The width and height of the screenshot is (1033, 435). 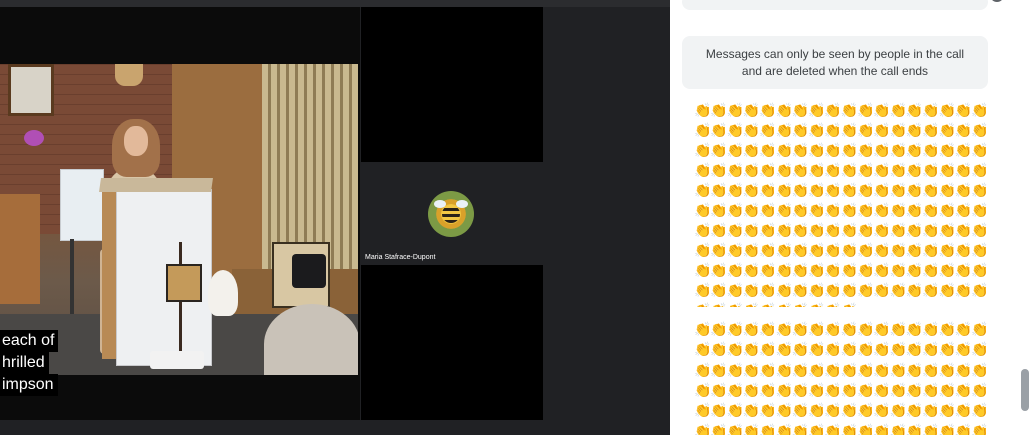 I want to click on live-captions: each of hrilled impson, so click(x=29, y=363).